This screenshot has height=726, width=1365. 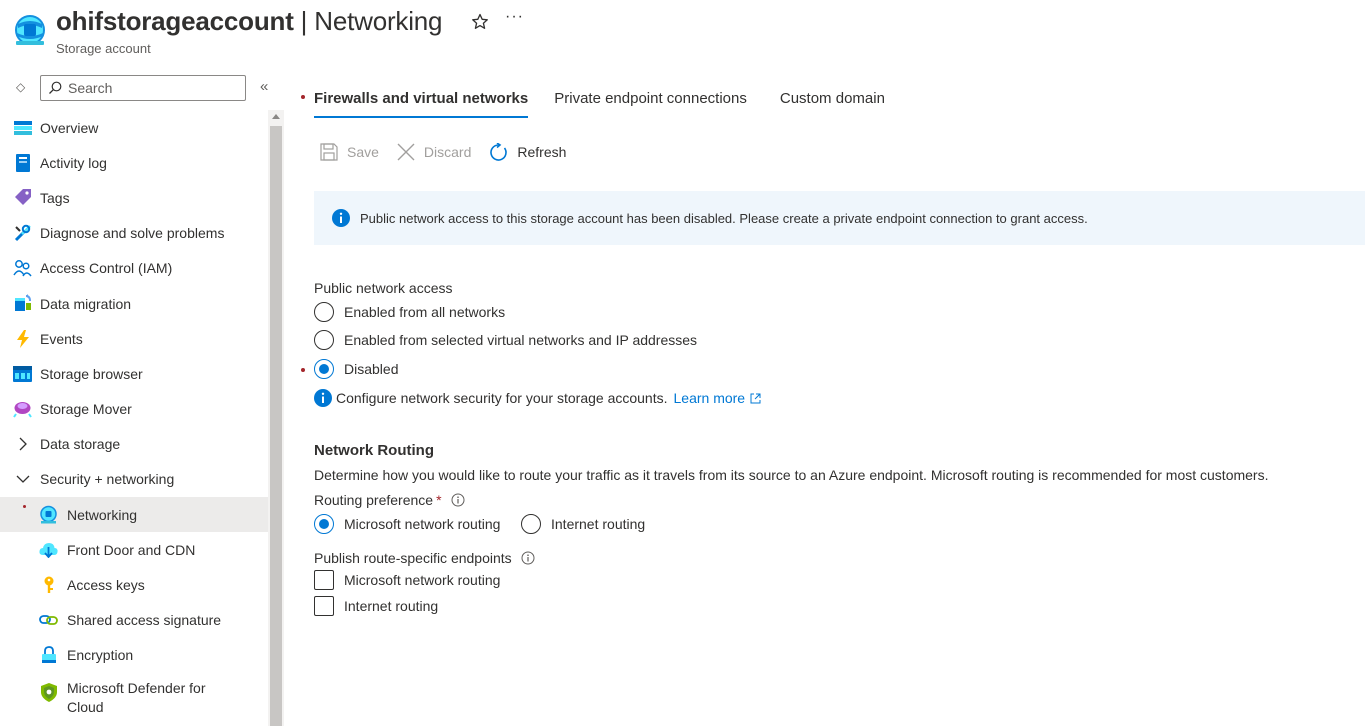 I want to click on sidebar-item-tags: Tags, so click(x=134, y=197).